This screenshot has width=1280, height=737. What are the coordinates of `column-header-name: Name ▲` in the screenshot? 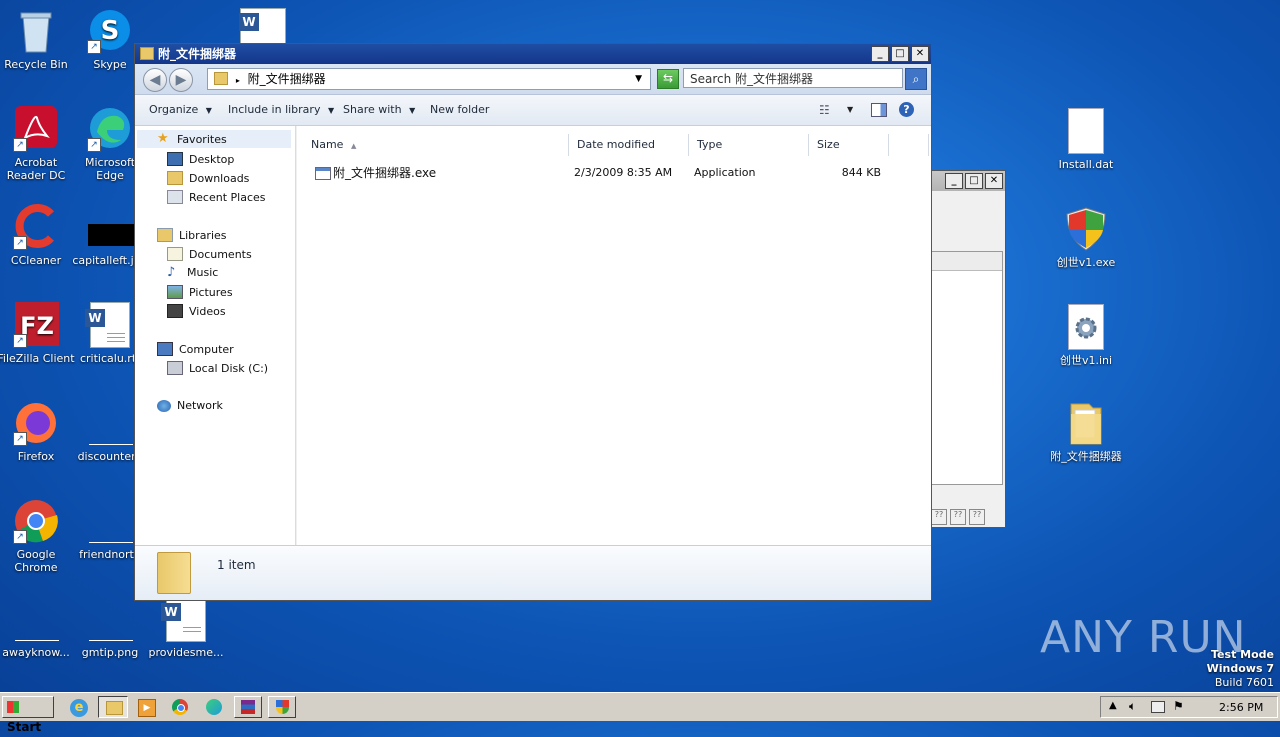 It's located at (436, 145).